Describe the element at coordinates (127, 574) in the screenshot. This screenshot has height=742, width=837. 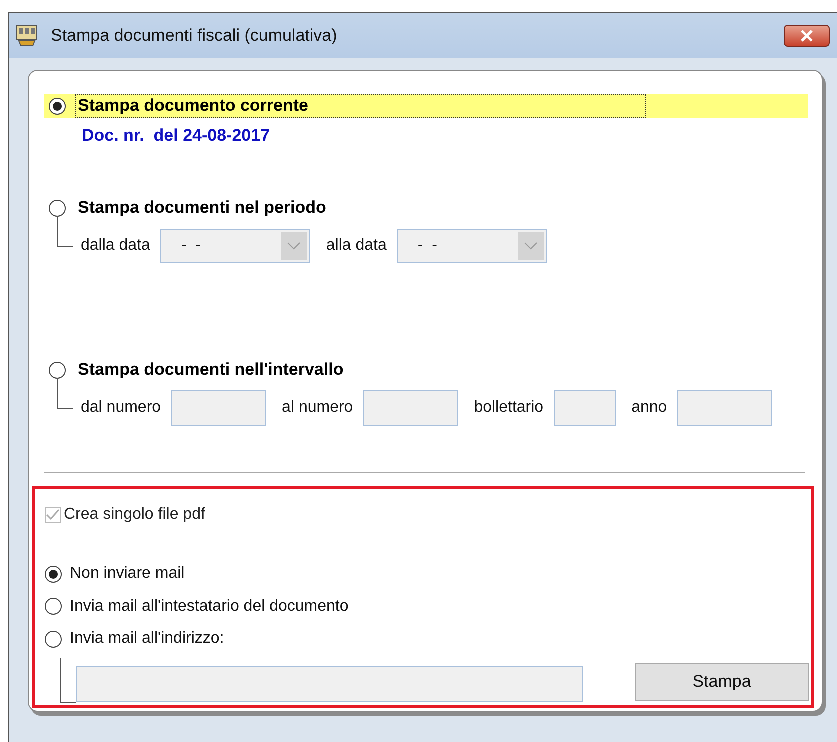
I see `option-label: Non inviare mail` at that location.